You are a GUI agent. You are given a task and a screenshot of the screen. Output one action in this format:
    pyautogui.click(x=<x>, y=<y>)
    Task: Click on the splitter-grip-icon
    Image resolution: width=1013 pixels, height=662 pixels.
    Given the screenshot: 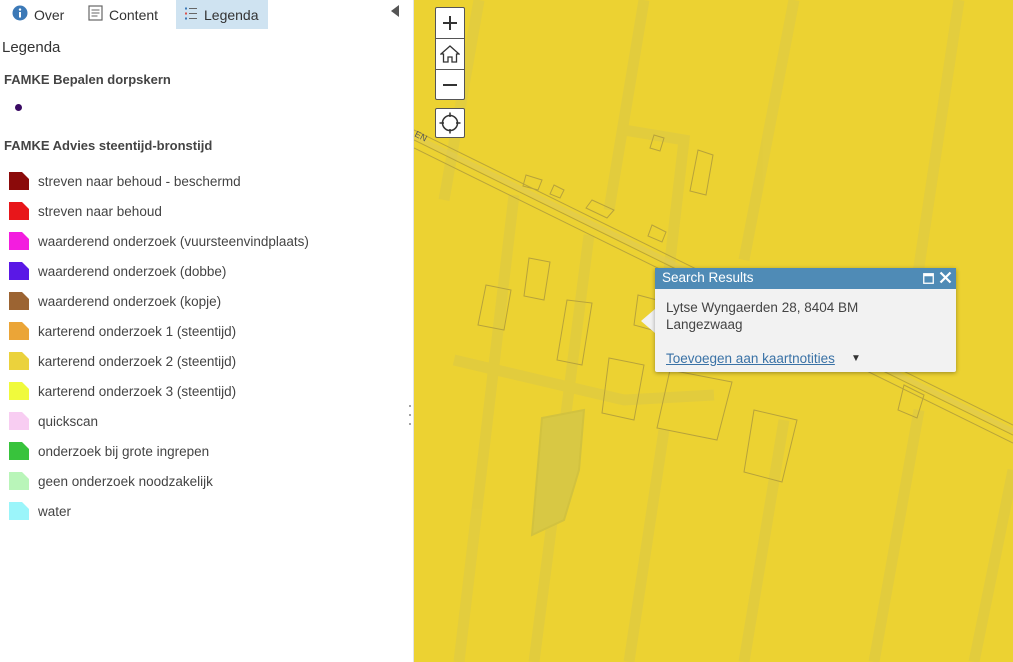 What is the action you would take?
    pyautogui.click(x=410, y=415)
    